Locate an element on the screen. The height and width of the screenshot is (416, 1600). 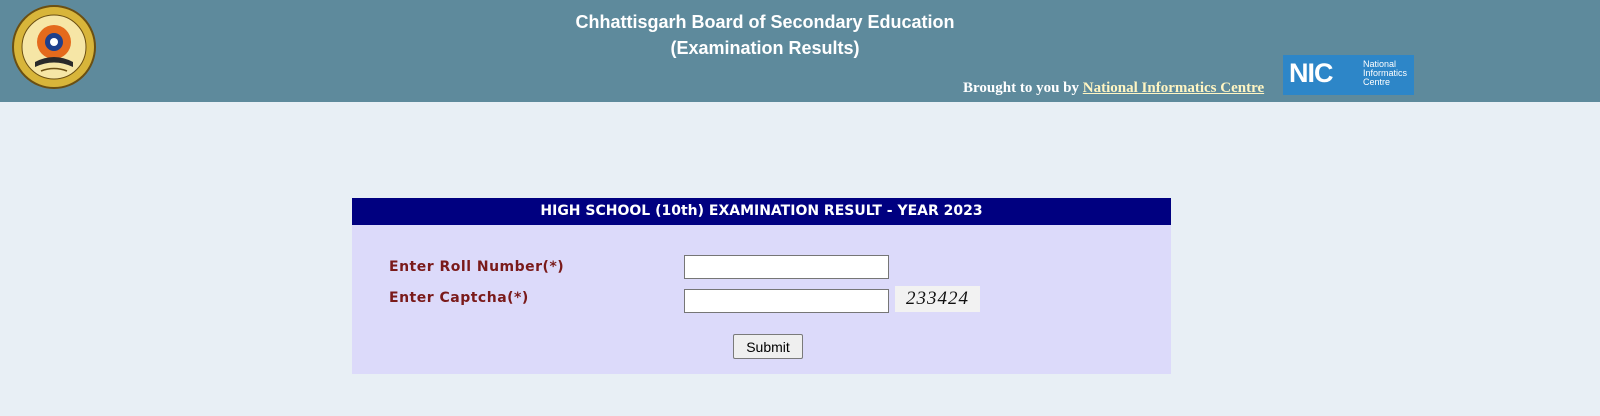
roll-number-input is located at coordinates (786, 267).